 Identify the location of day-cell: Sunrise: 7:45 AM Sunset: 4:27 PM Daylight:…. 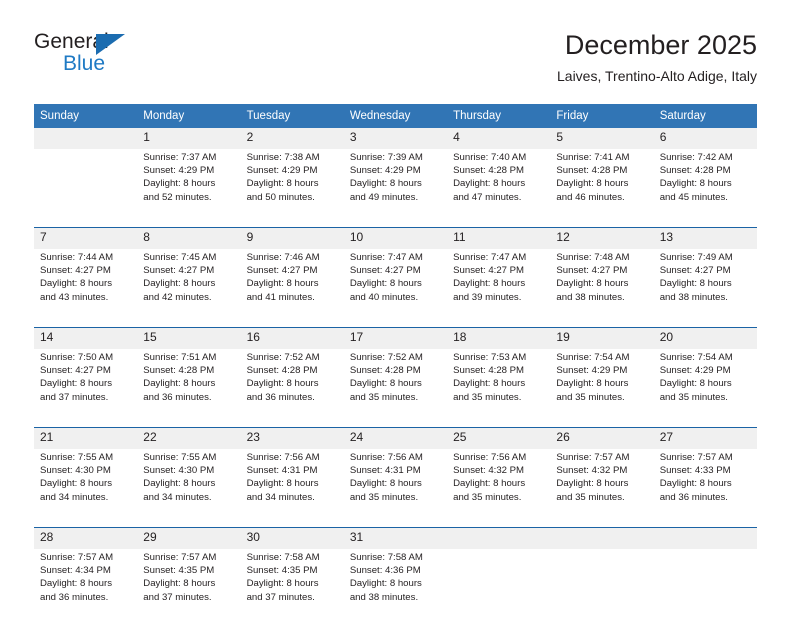
(189, 288).